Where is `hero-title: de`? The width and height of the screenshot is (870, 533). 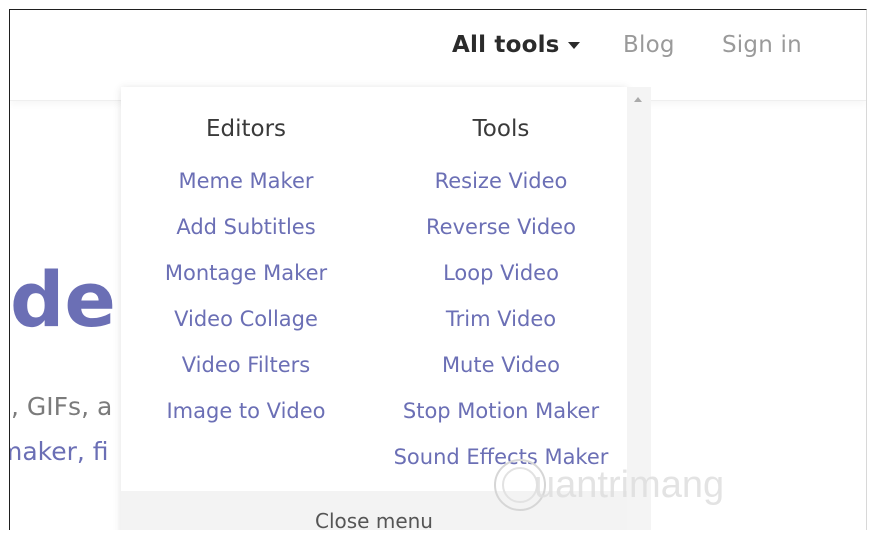 hero-title: de is located at coordinates (63, 299).